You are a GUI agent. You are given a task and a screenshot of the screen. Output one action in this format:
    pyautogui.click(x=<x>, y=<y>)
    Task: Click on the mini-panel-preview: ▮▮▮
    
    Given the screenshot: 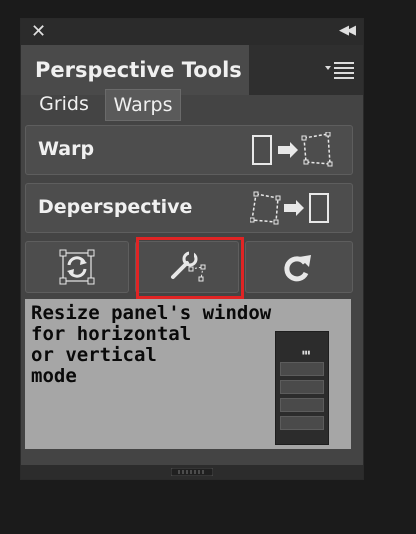 What is the action you would take?
    pyautogui.click(x=302, y=388)
    